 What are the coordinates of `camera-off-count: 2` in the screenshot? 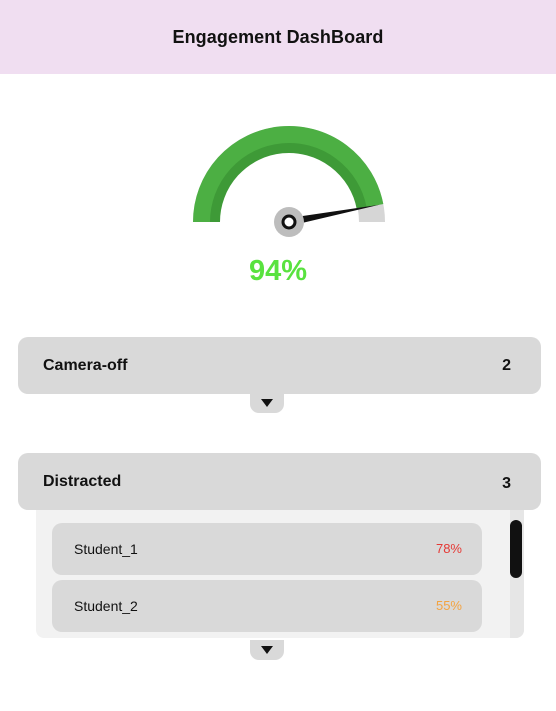 It's located at (506, 365).